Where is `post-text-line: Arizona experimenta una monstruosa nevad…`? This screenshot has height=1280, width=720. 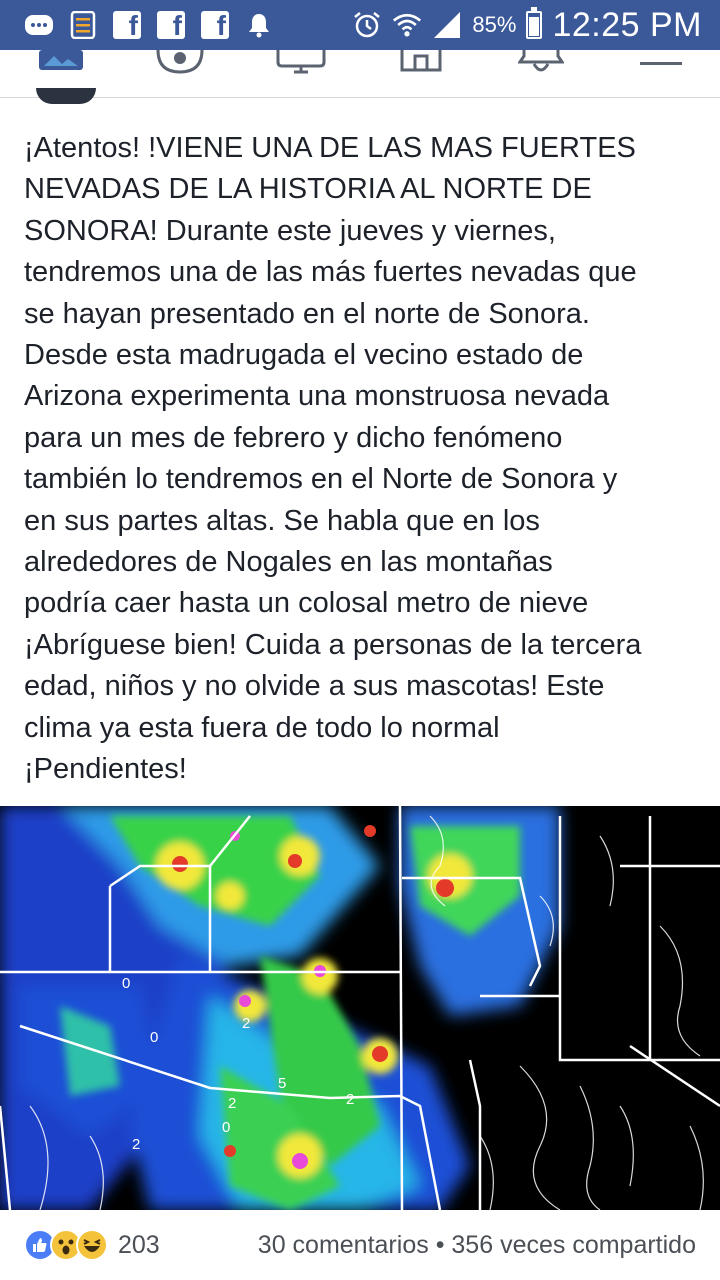 post-text-line: Arizona experimenta una monstruosa nevad… is located at coordinates (317, 396).